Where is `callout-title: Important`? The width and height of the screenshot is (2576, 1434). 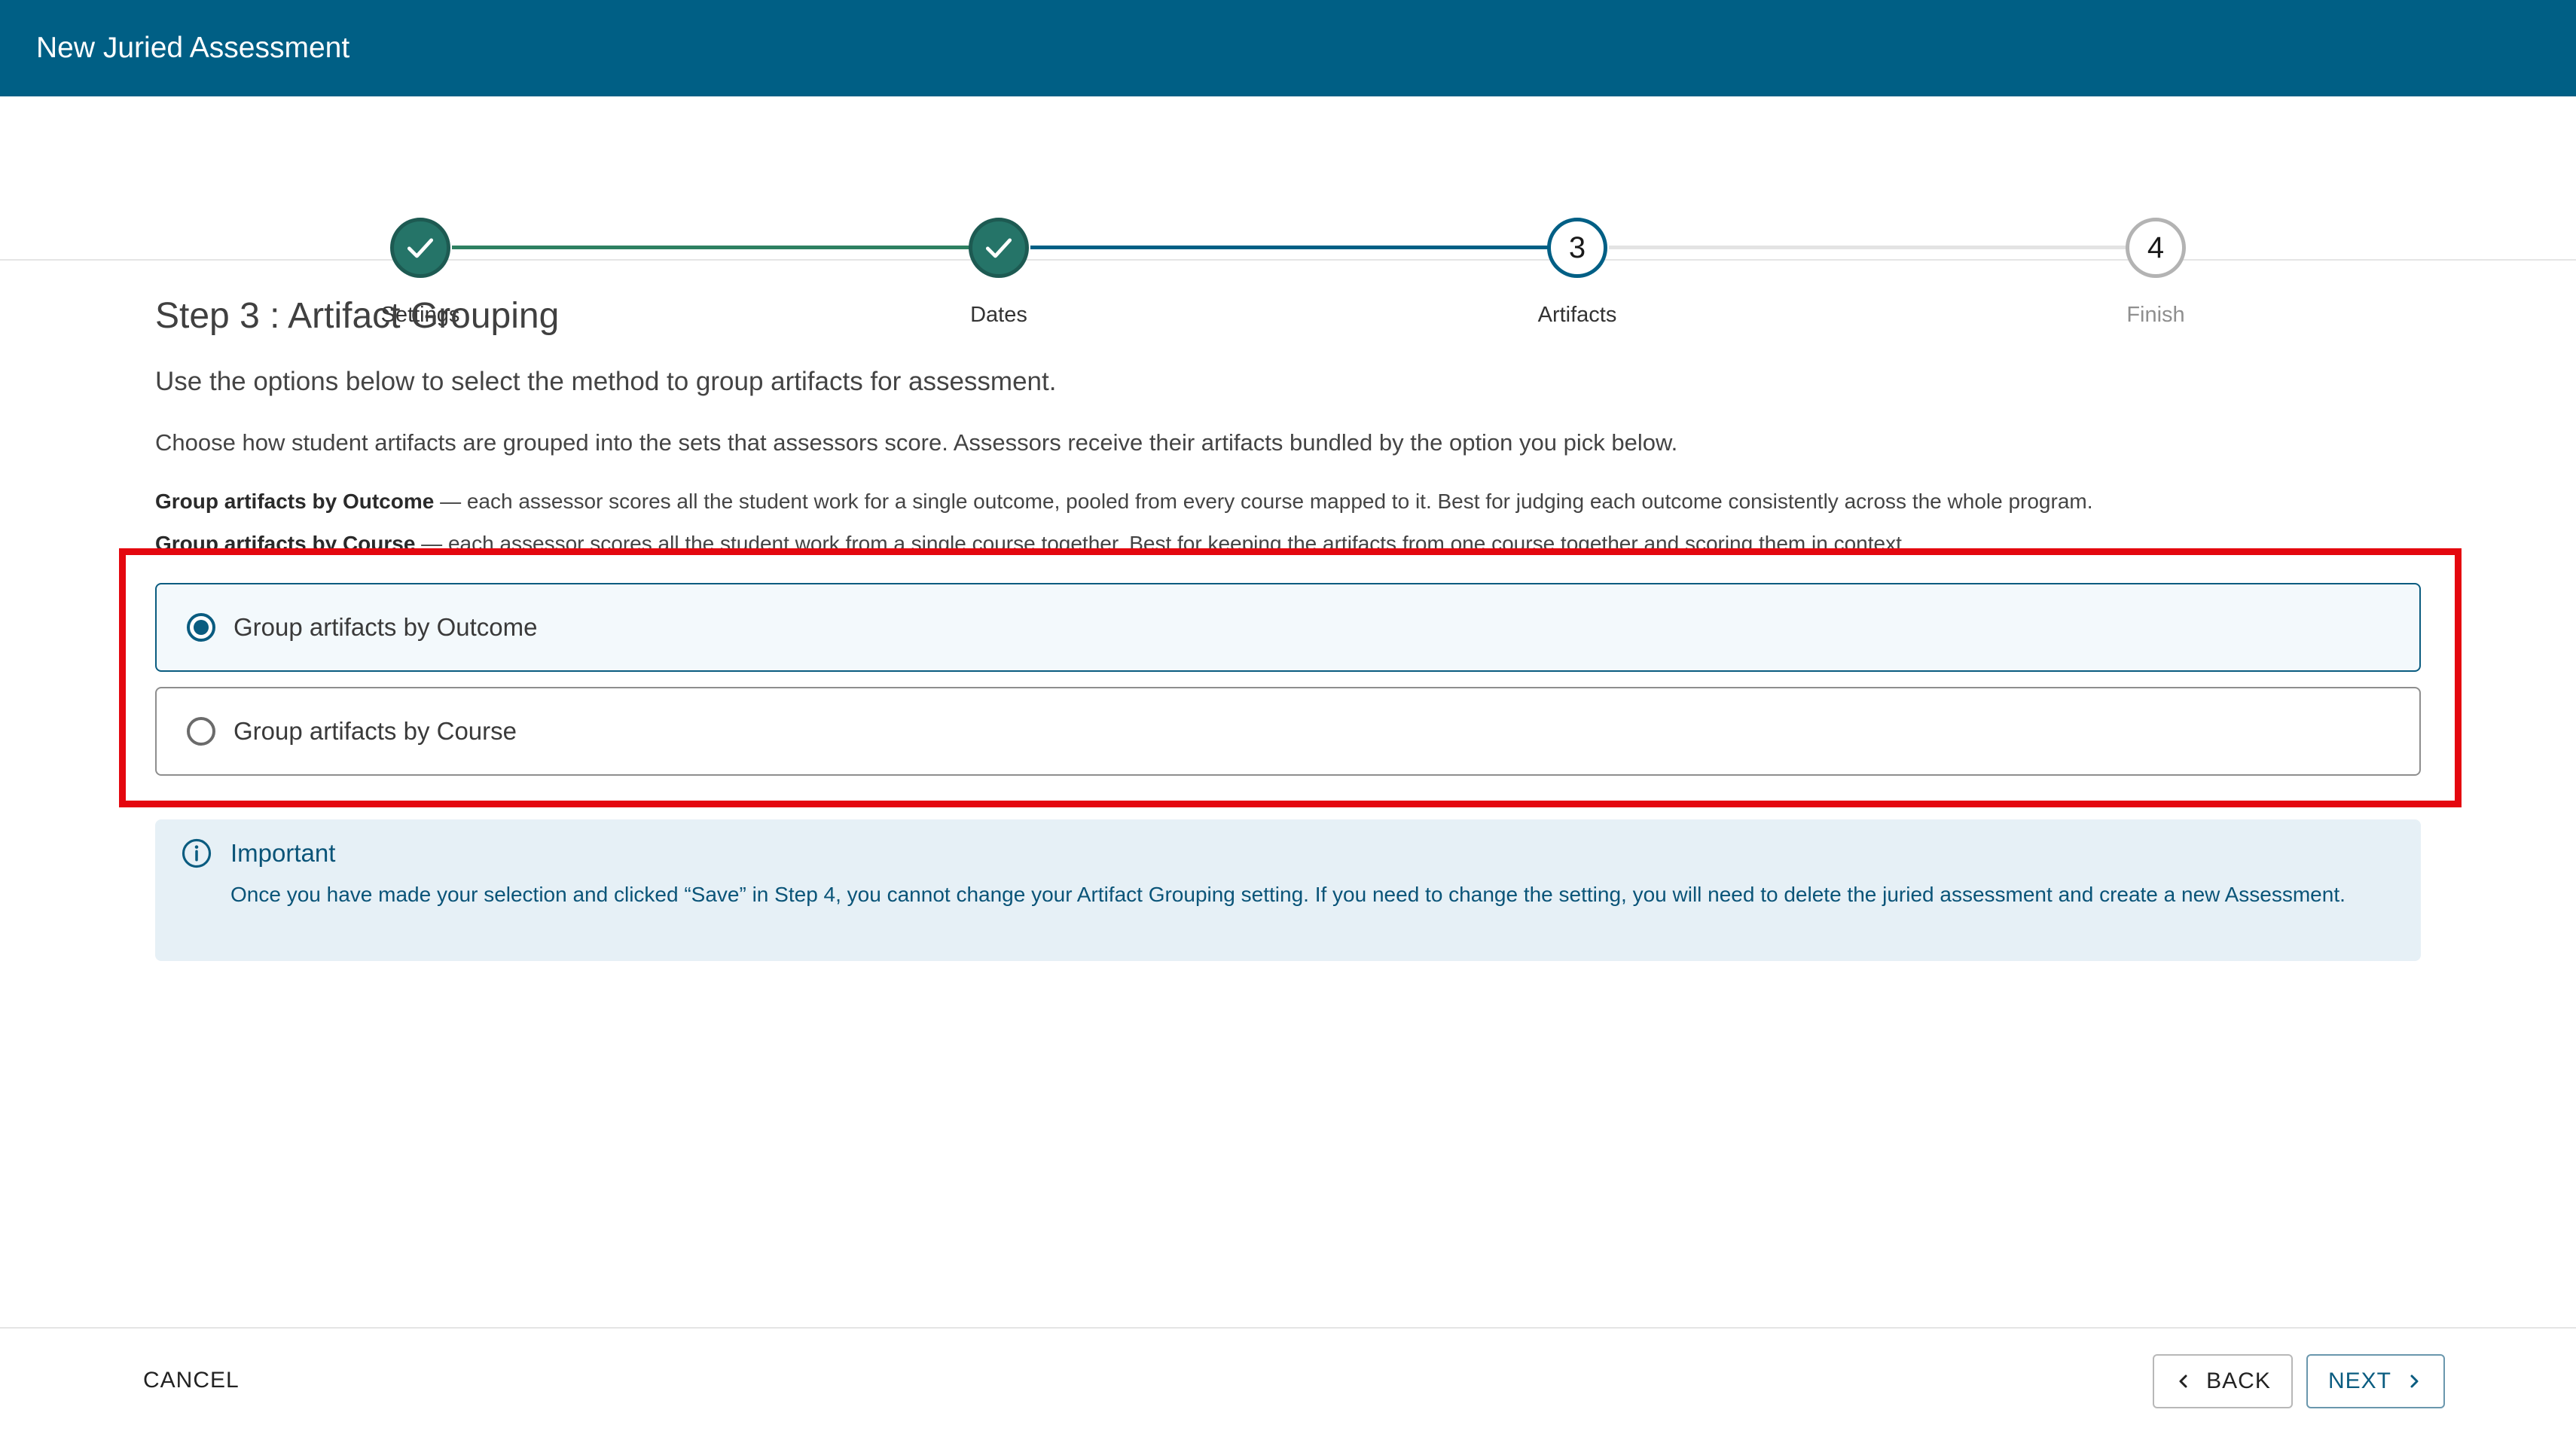 callout-title: Important is located at coordinates (283, 853).